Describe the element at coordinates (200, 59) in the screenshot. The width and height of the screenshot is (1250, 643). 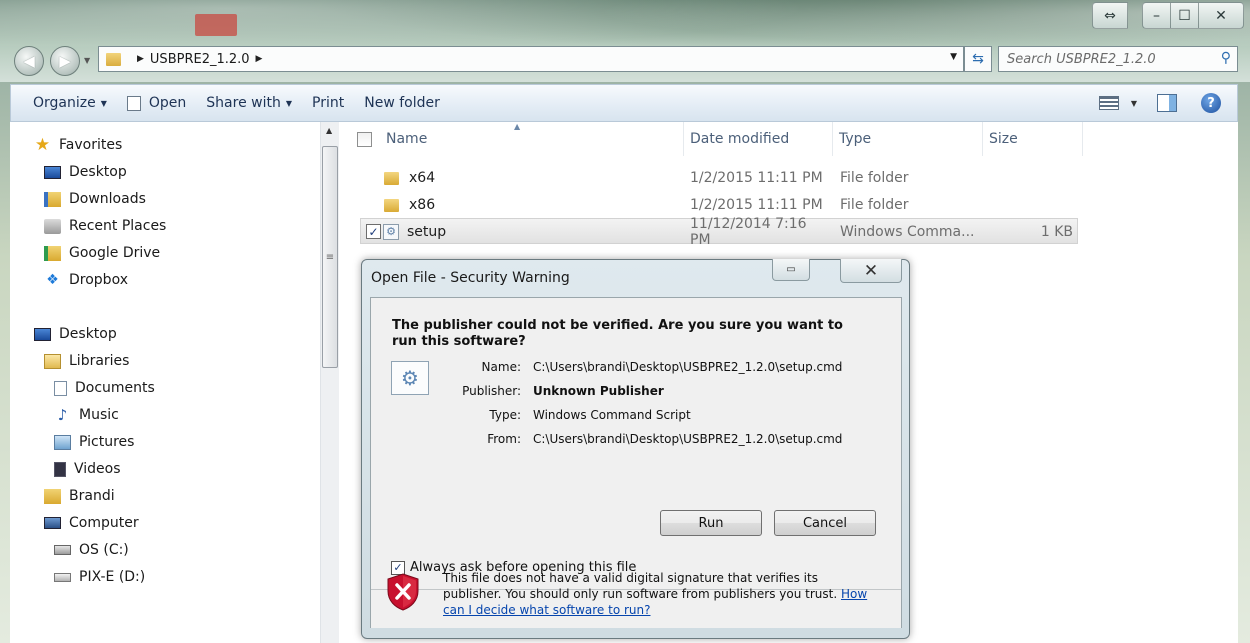
I see `breadcrumb-item: USBPRE2_1.2.0` at that location.